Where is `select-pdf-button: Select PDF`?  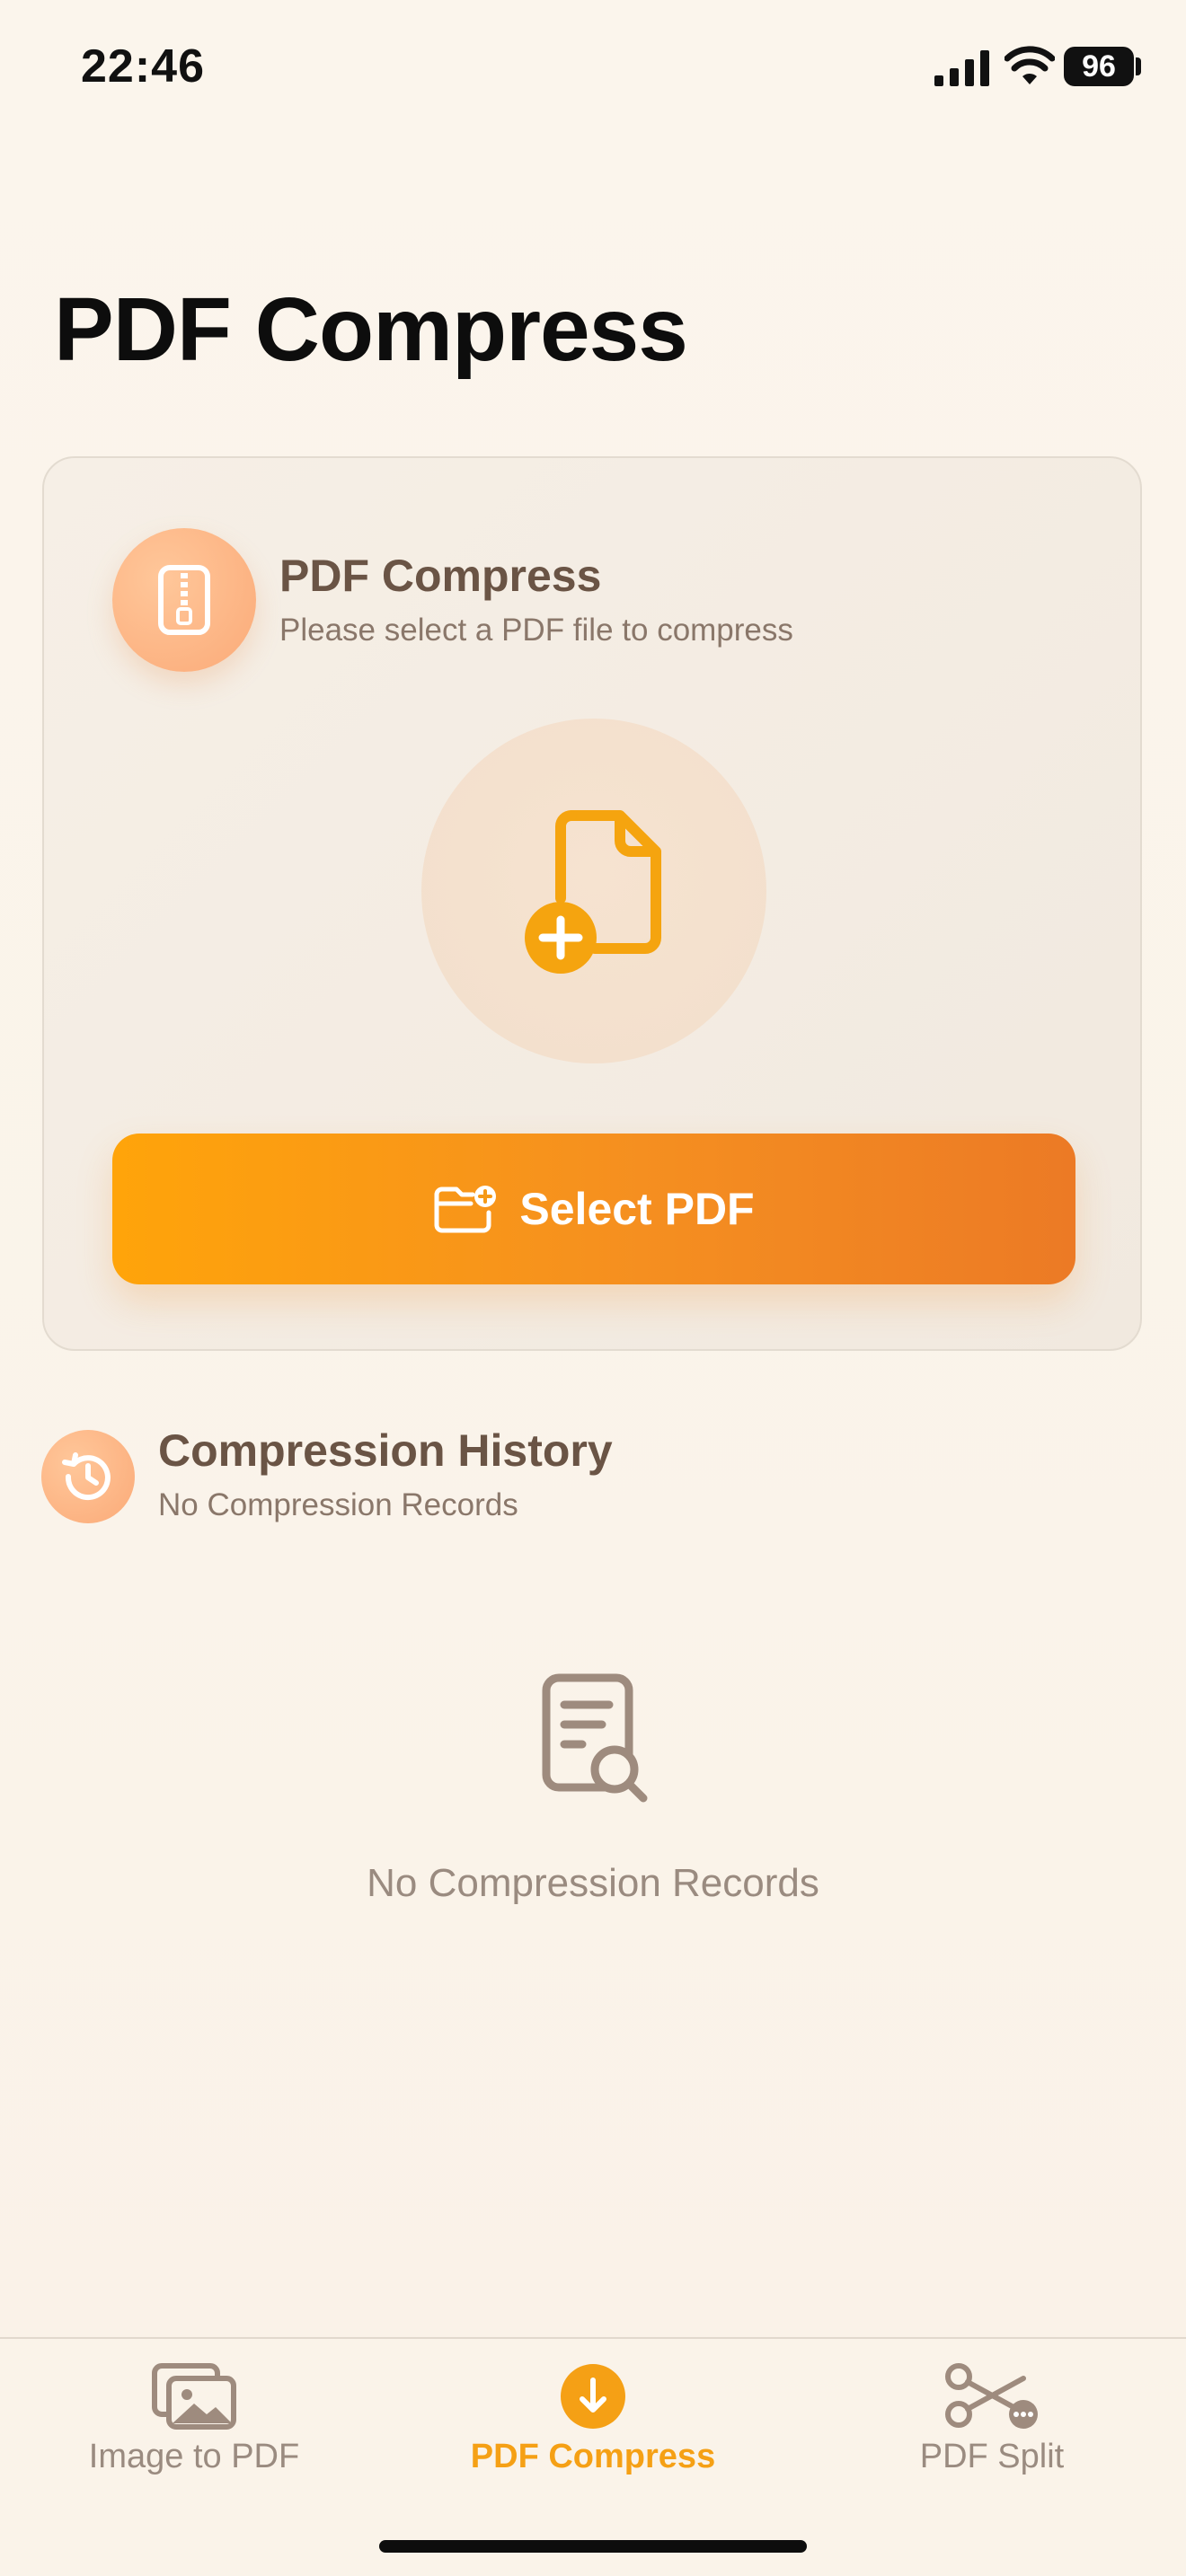
select-pdf-button: Select PDF is located at coordinates (593, 1209).